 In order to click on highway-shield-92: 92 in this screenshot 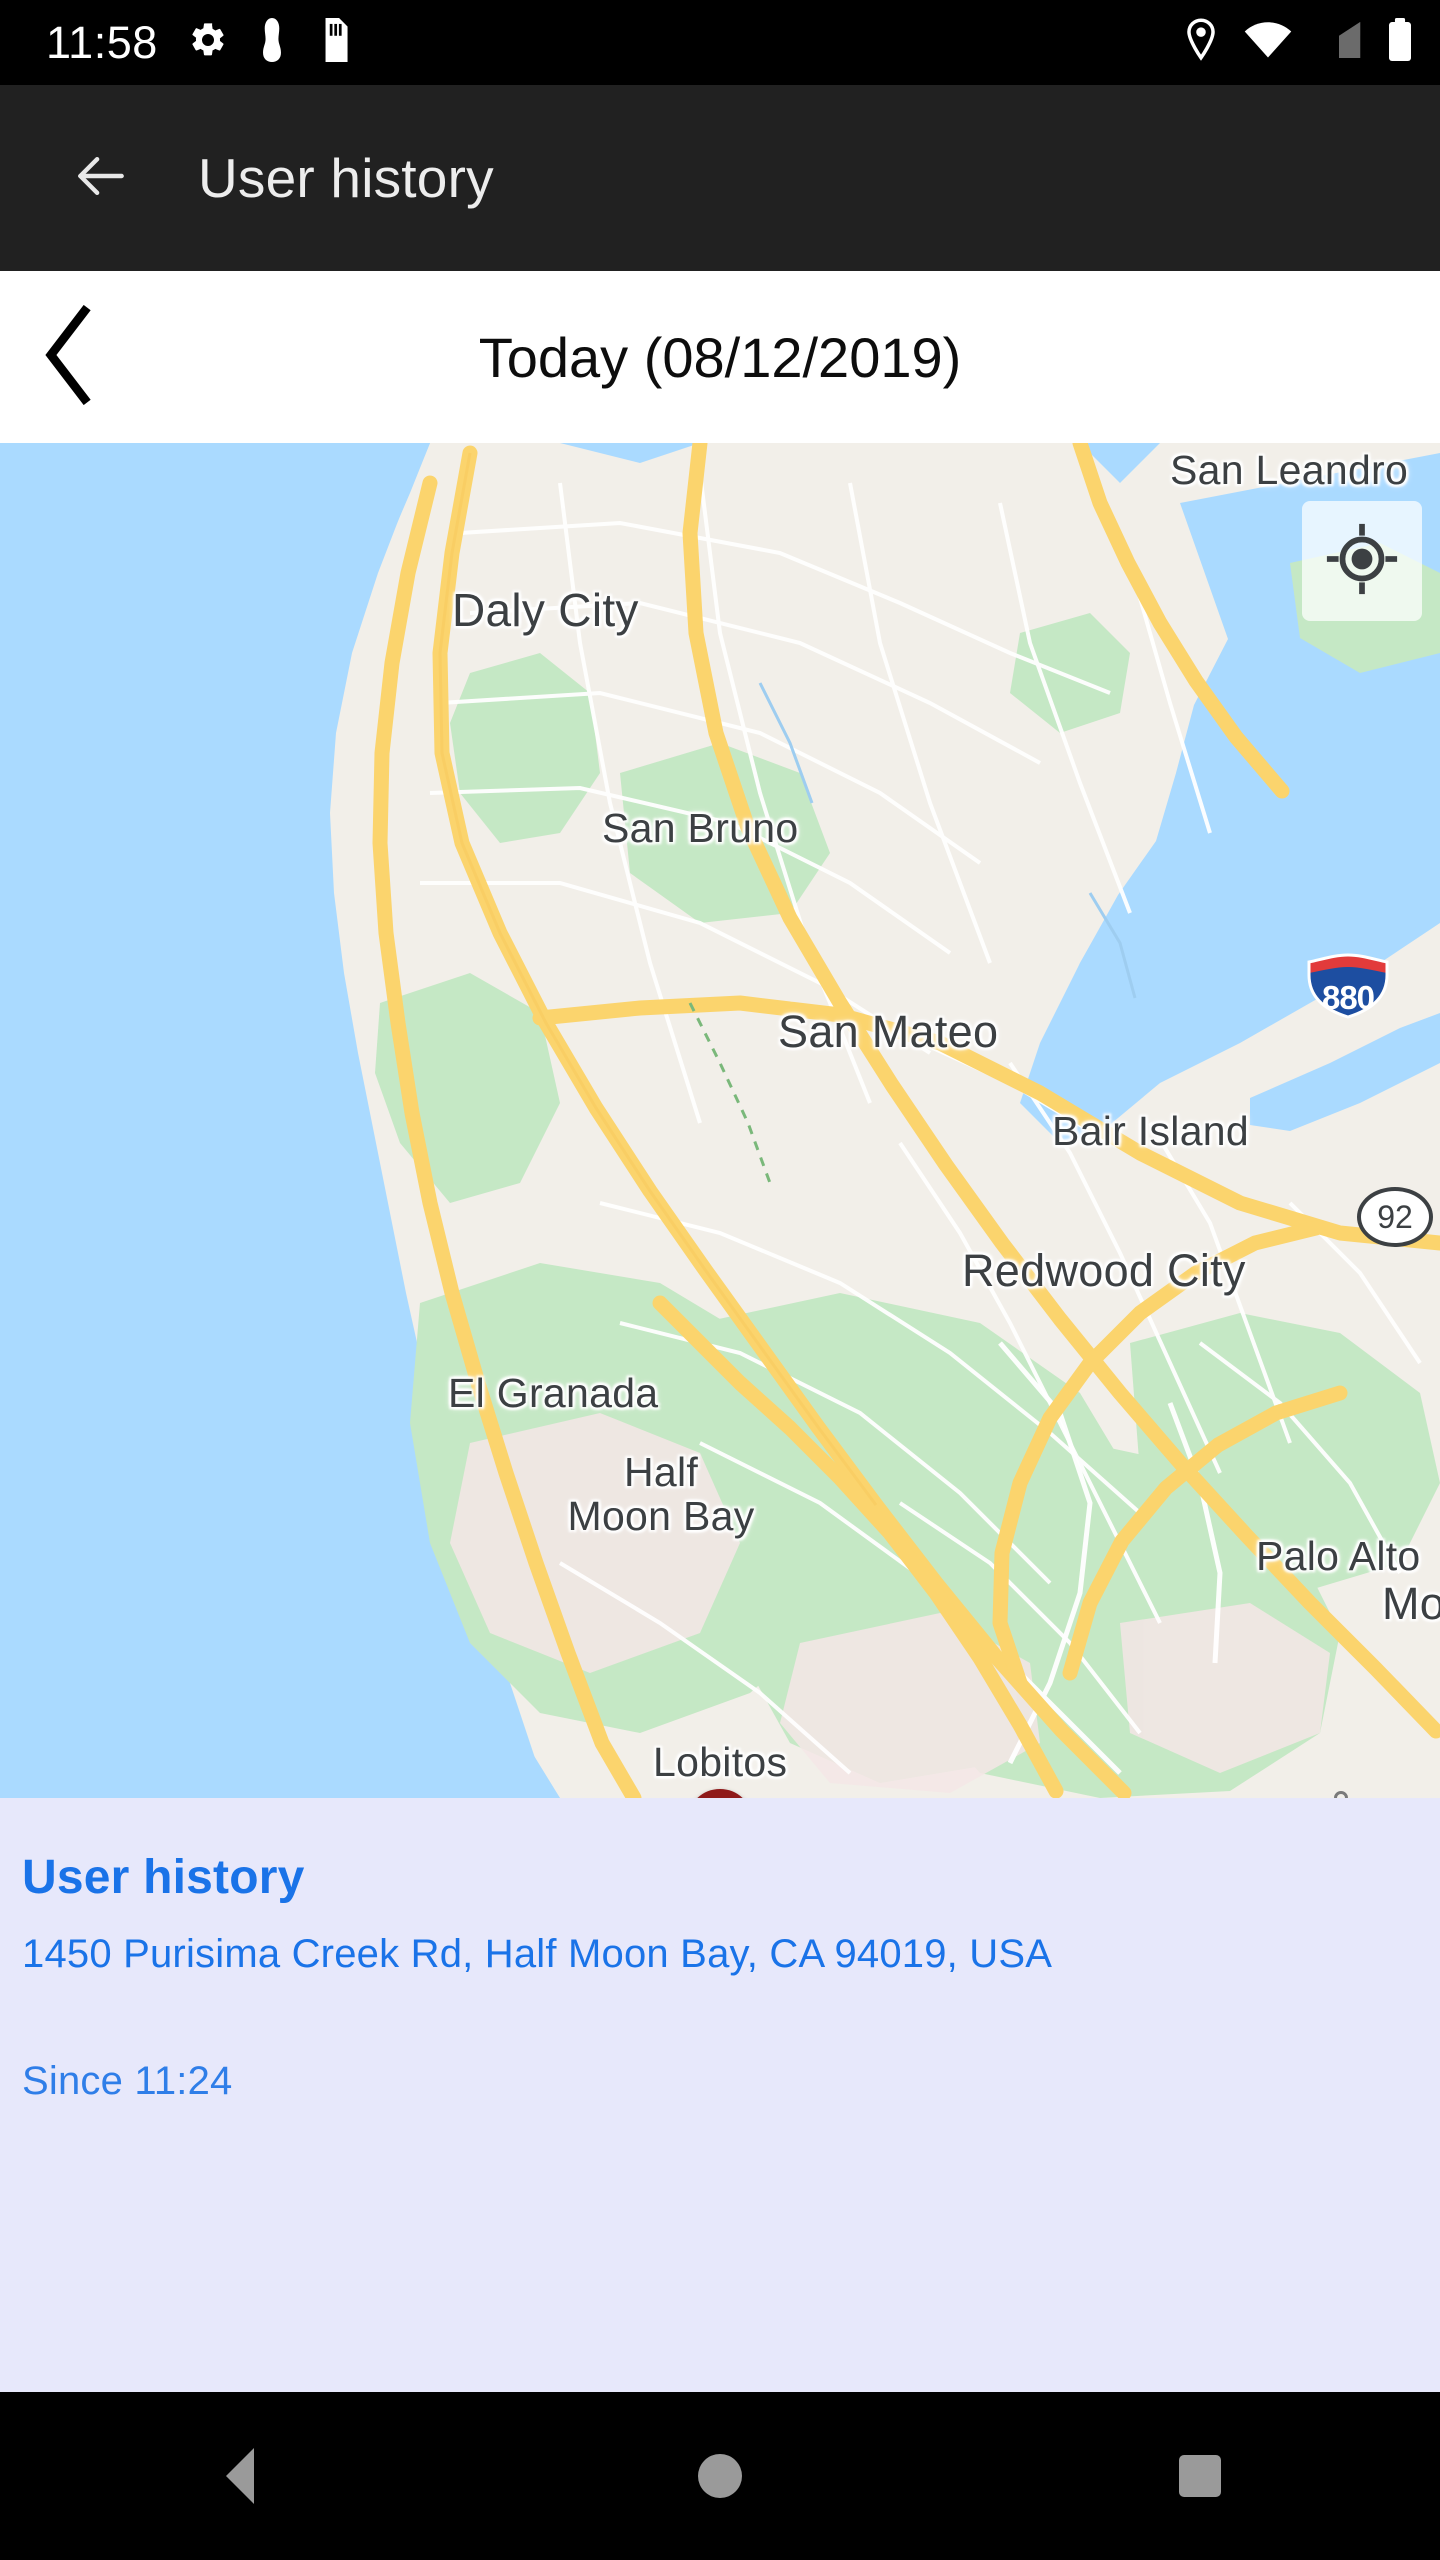, I will do `click(1395, 1217)`.